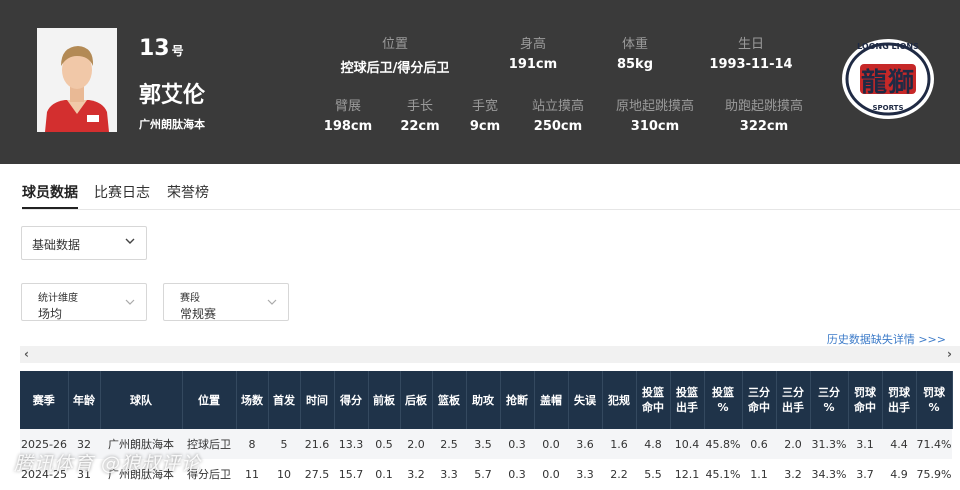 This screenshot has height=490, width=960. What do you see at coordinates (934, 400) in the screenshot?
I see `column-header: 罚球 %` at bounding box center [934, 400].